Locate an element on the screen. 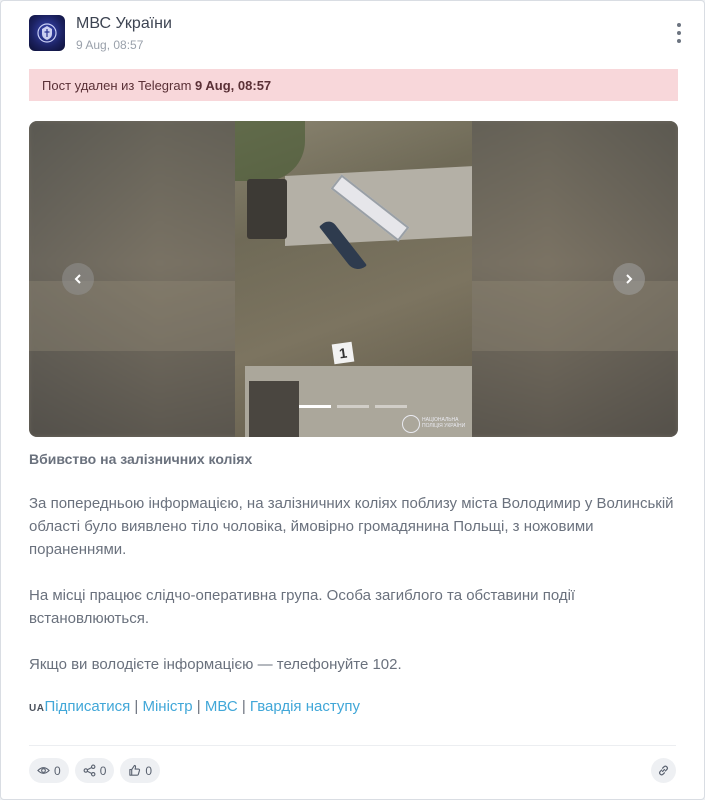 The image size is (705, 800). channel-avatar is located at coordinates (47, 33).